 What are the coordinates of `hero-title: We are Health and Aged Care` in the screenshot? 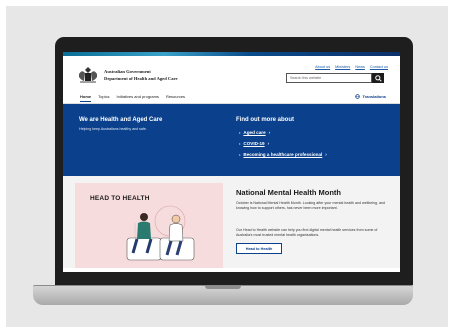 It's located at (121, 120).